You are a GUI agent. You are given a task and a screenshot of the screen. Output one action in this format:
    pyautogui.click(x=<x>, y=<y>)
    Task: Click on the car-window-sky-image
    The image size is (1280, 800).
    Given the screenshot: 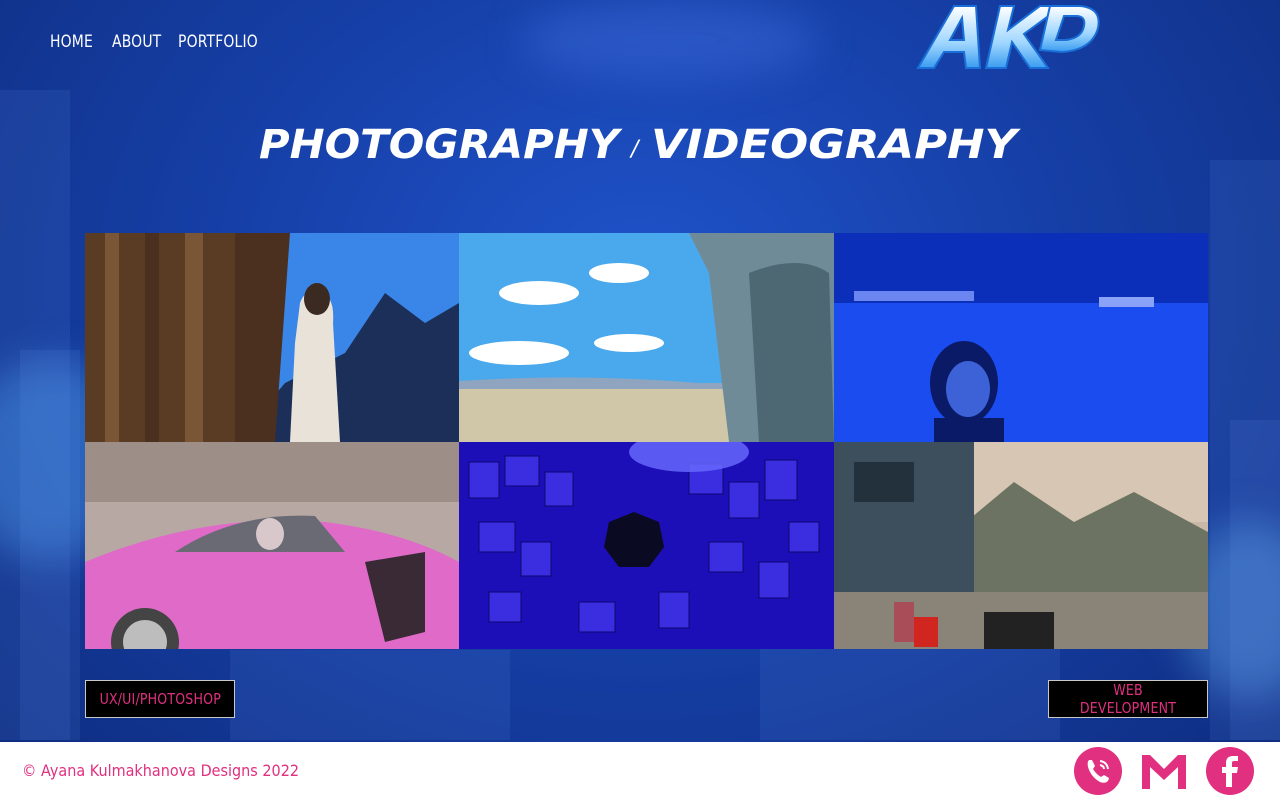 What is the action you would take?
    pyautogui.click(x=646, y=337)
    